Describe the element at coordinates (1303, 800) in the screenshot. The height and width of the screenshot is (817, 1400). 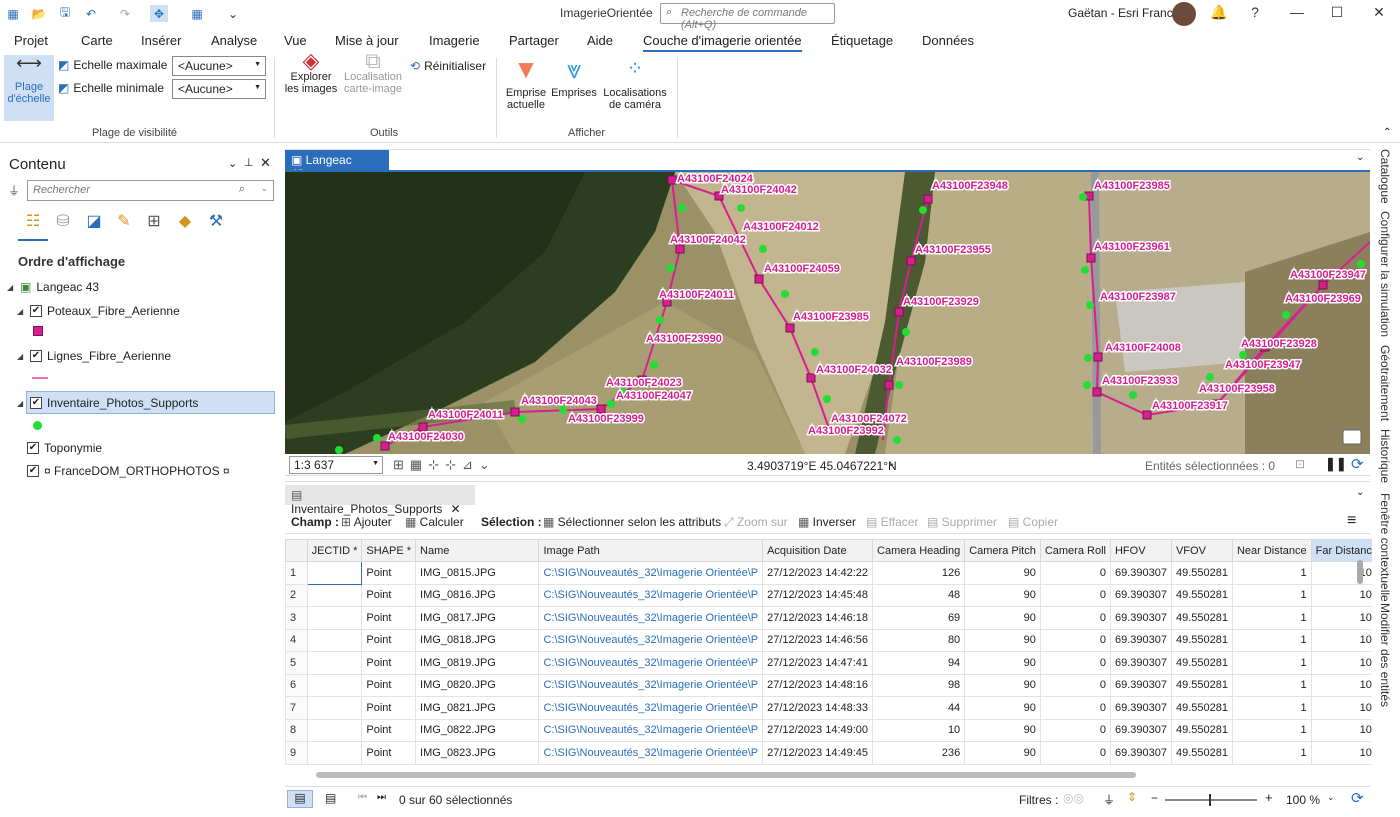
I see `zoom-level: 100 %` at that location.